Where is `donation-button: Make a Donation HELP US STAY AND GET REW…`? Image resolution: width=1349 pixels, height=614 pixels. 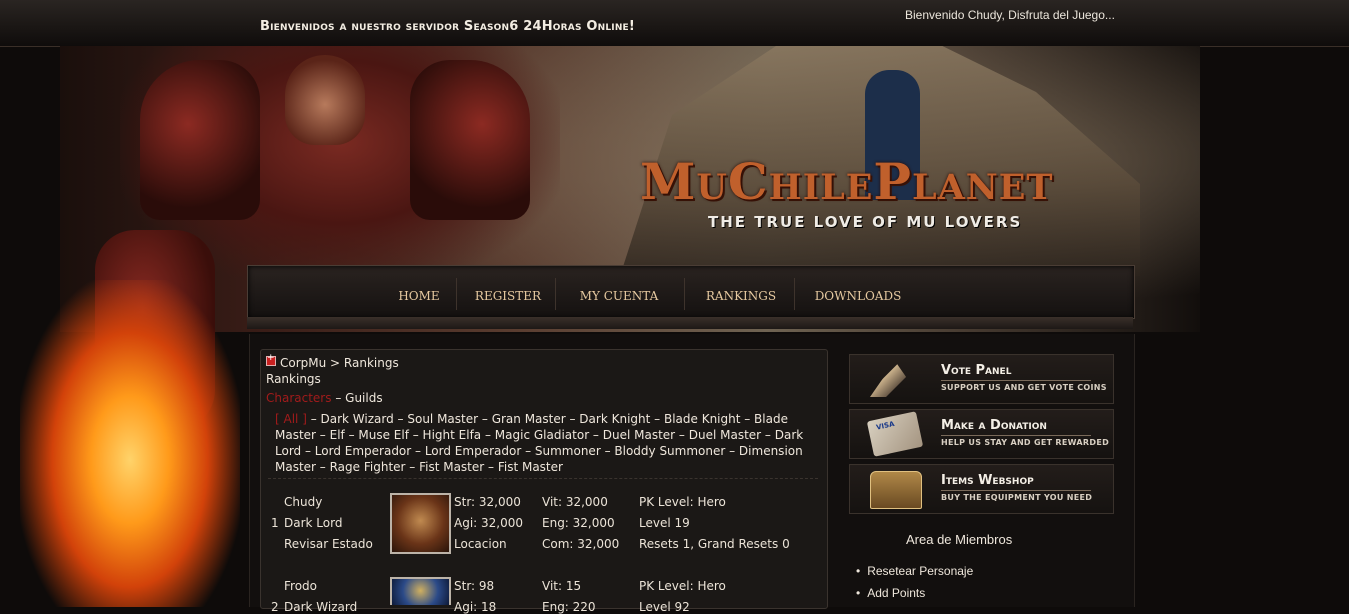
donation-button: Make a Donation HELP US STAY AND GET REW… is located at coordinates (981, 434).